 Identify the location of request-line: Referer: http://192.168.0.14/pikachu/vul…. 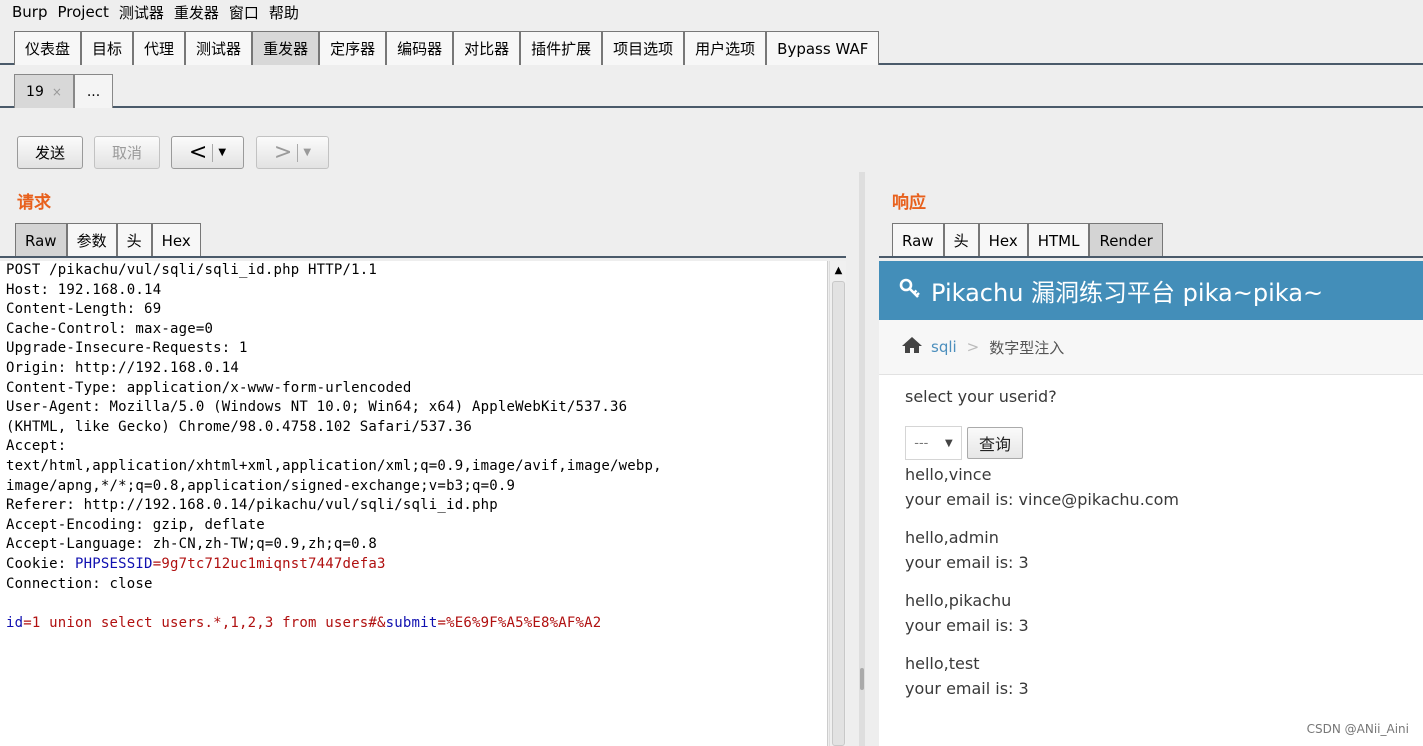
(252, 505).